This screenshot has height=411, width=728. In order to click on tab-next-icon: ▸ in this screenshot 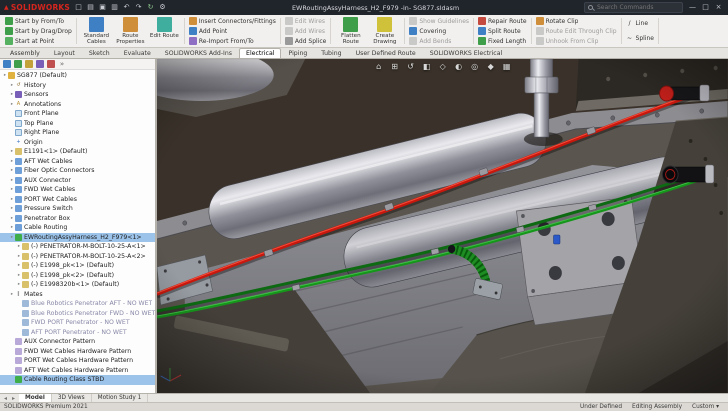, I will do `click(13, 398)`.